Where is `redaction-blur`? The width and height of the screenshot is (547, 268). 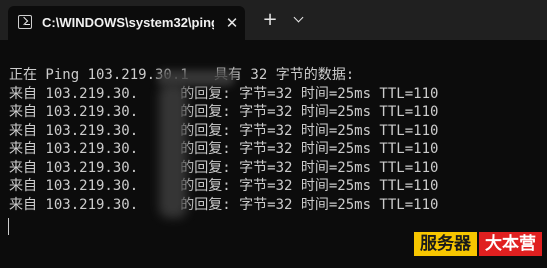 redaction-blur is located at coordinates (173, 151).